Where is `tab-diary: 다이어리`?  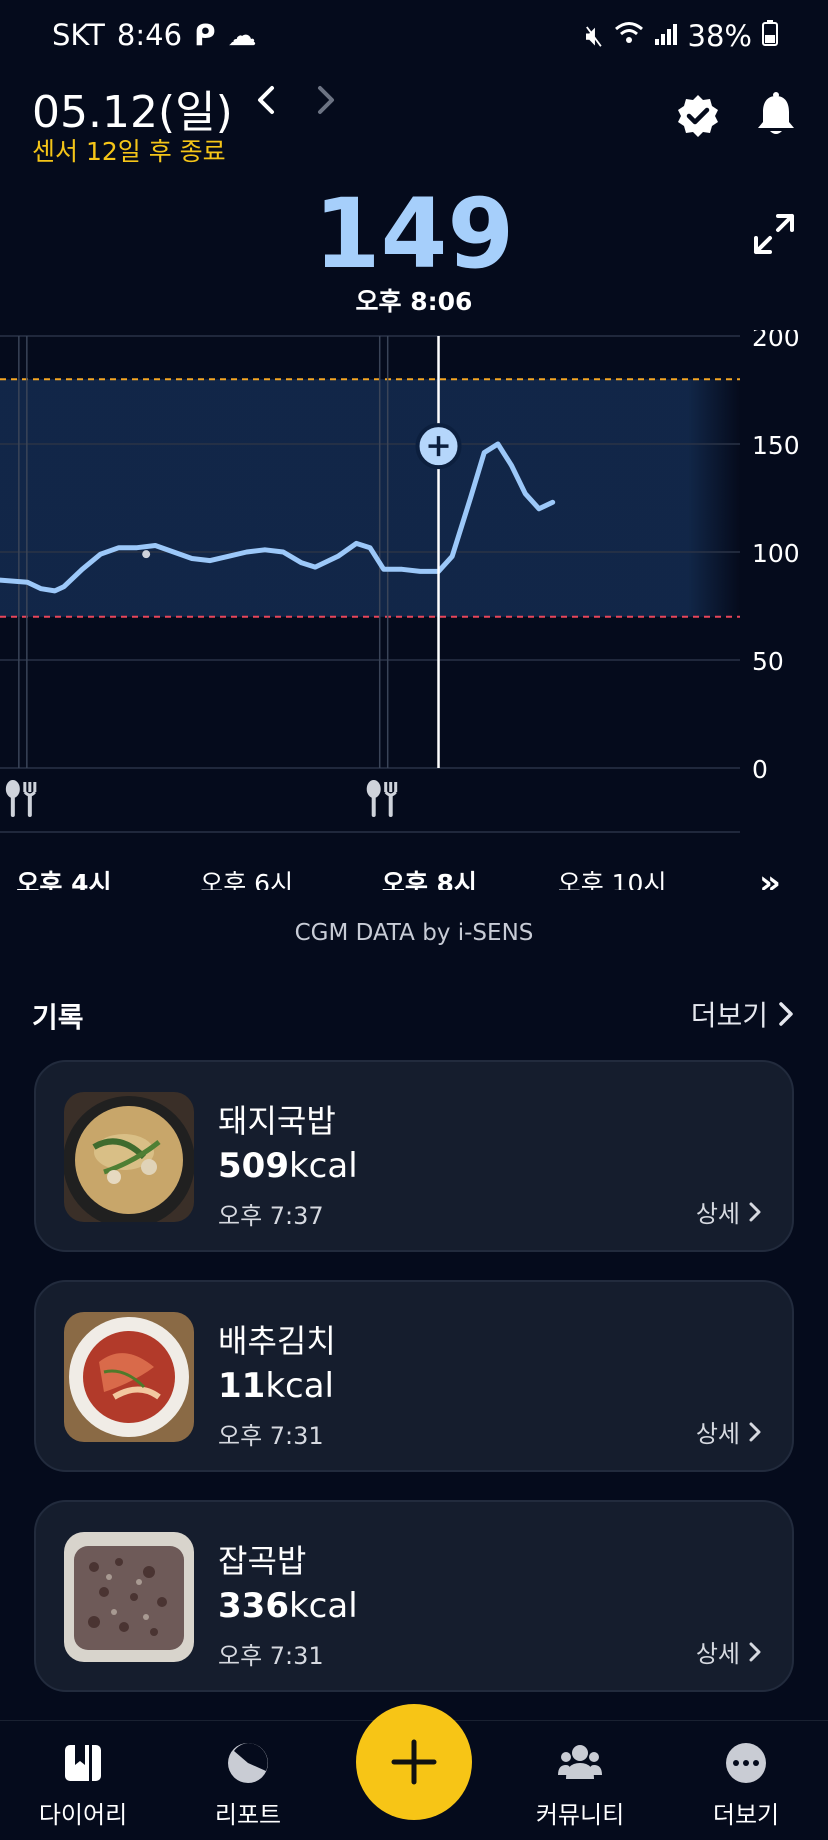
tab-diary: 다이어리 is located at coordinates (83, 1785).